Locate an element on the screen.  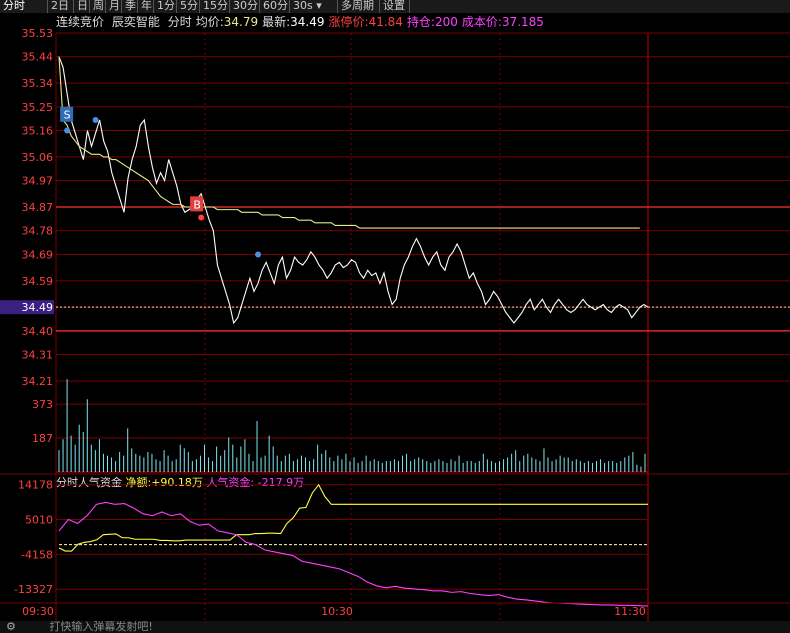
time-label: 11:30 is located at coordinates (630, 611).